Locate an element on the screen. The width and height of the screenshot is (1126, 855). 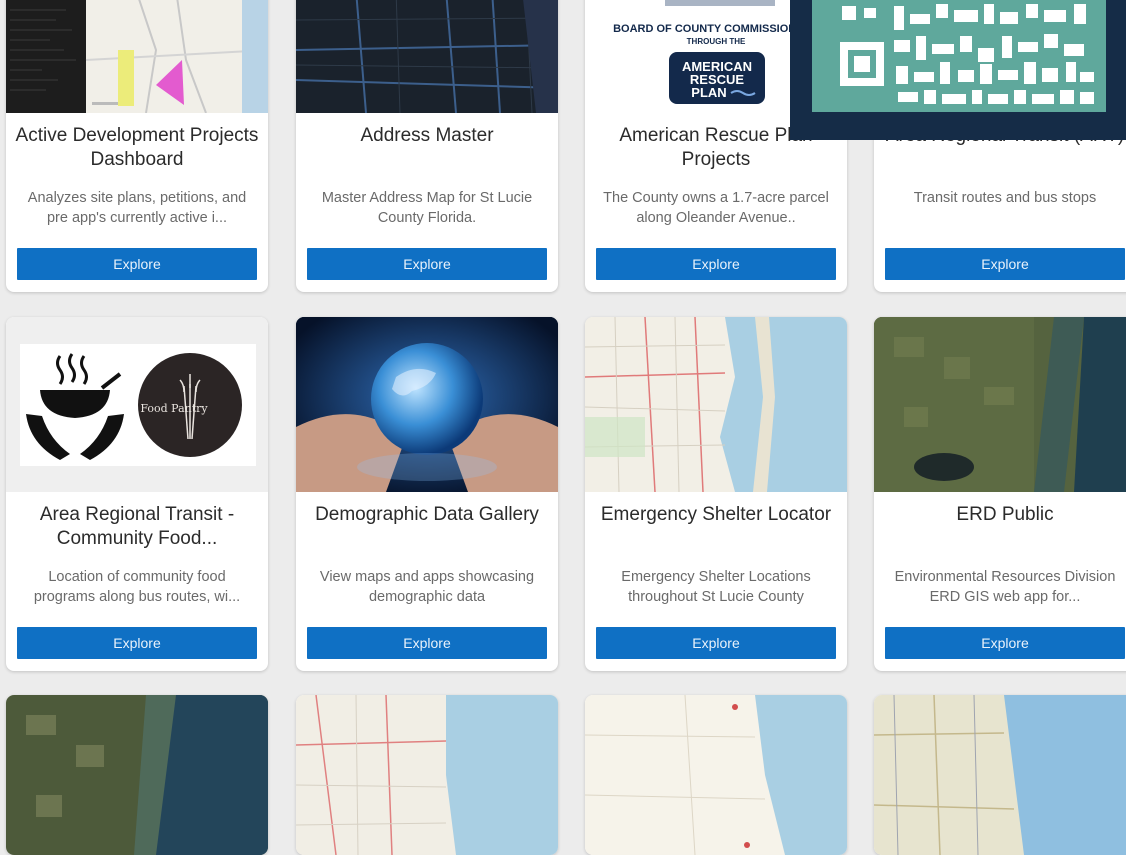
card-title: Active Development Projects Dashboard is located at coordinates (137, 147).